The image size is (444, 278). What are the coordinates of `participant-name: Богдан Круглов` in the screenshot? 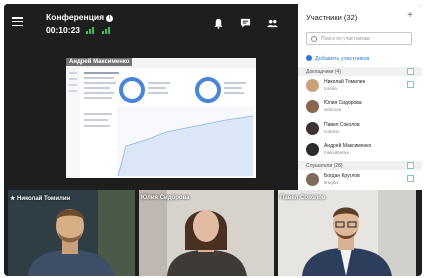 It's located at (342, 176).